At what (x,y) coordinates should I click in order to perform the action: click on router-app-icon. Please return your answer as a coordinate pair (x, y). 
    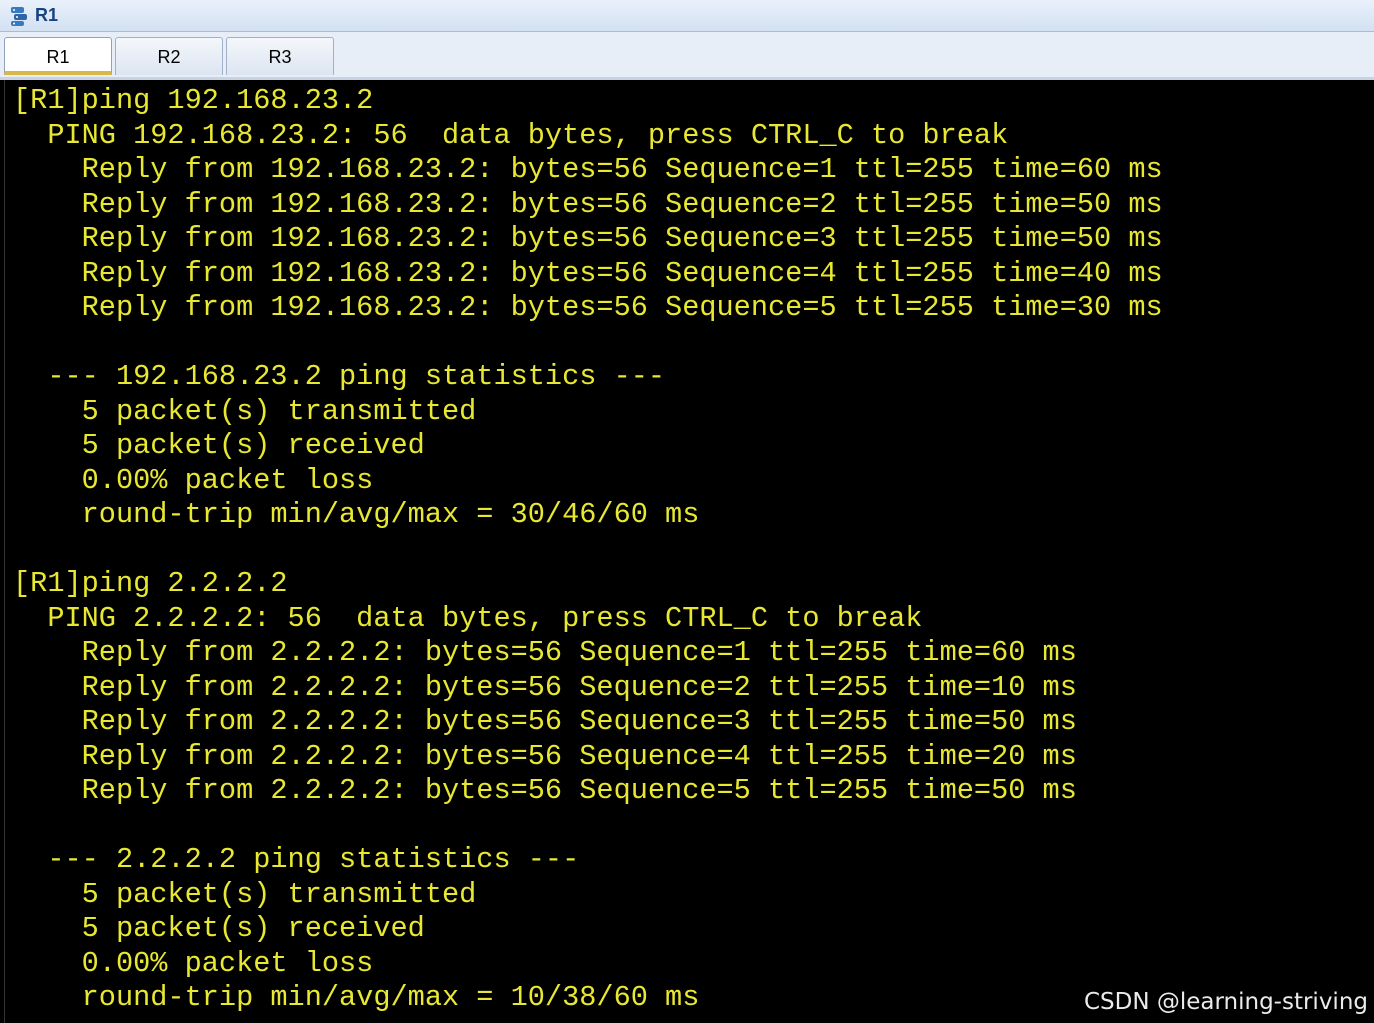
    Looking at the image, I should click on (19, 16).